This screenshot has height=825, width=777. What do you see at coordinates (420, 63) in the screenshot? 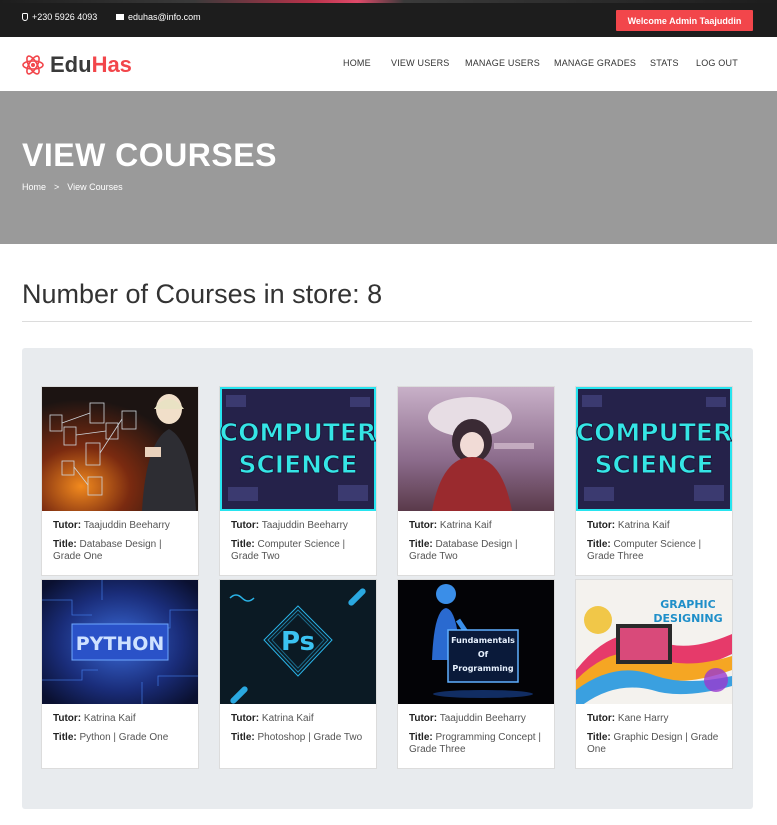
I see `nav-view-users: VIEW USERS` at bounding box center [420, 63].